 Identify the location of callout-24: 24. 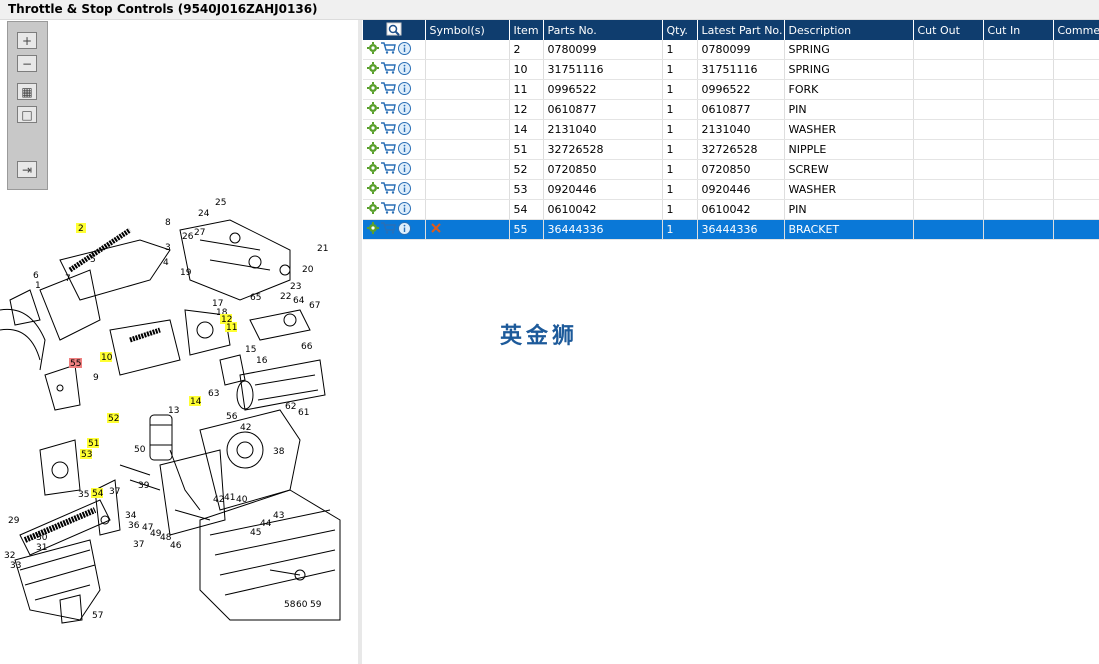
(204, 214).